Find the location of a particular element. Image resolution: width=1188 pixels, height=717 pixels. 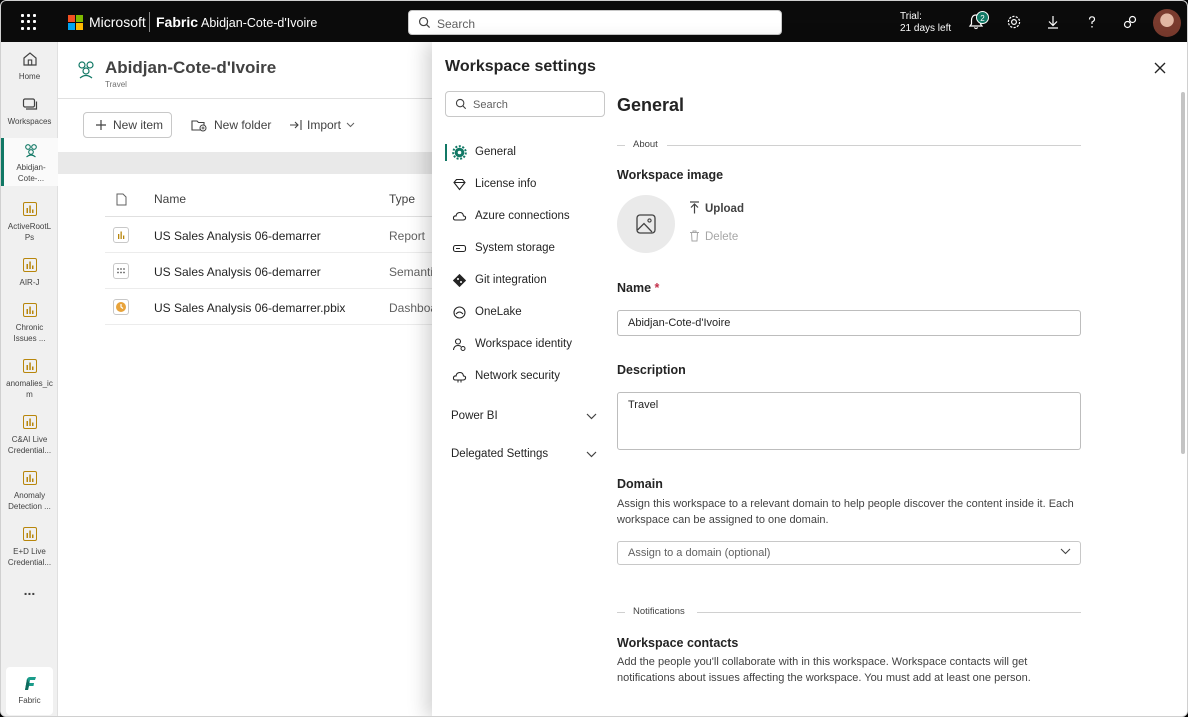

import-button: Import is located at coordinates (322, 125).